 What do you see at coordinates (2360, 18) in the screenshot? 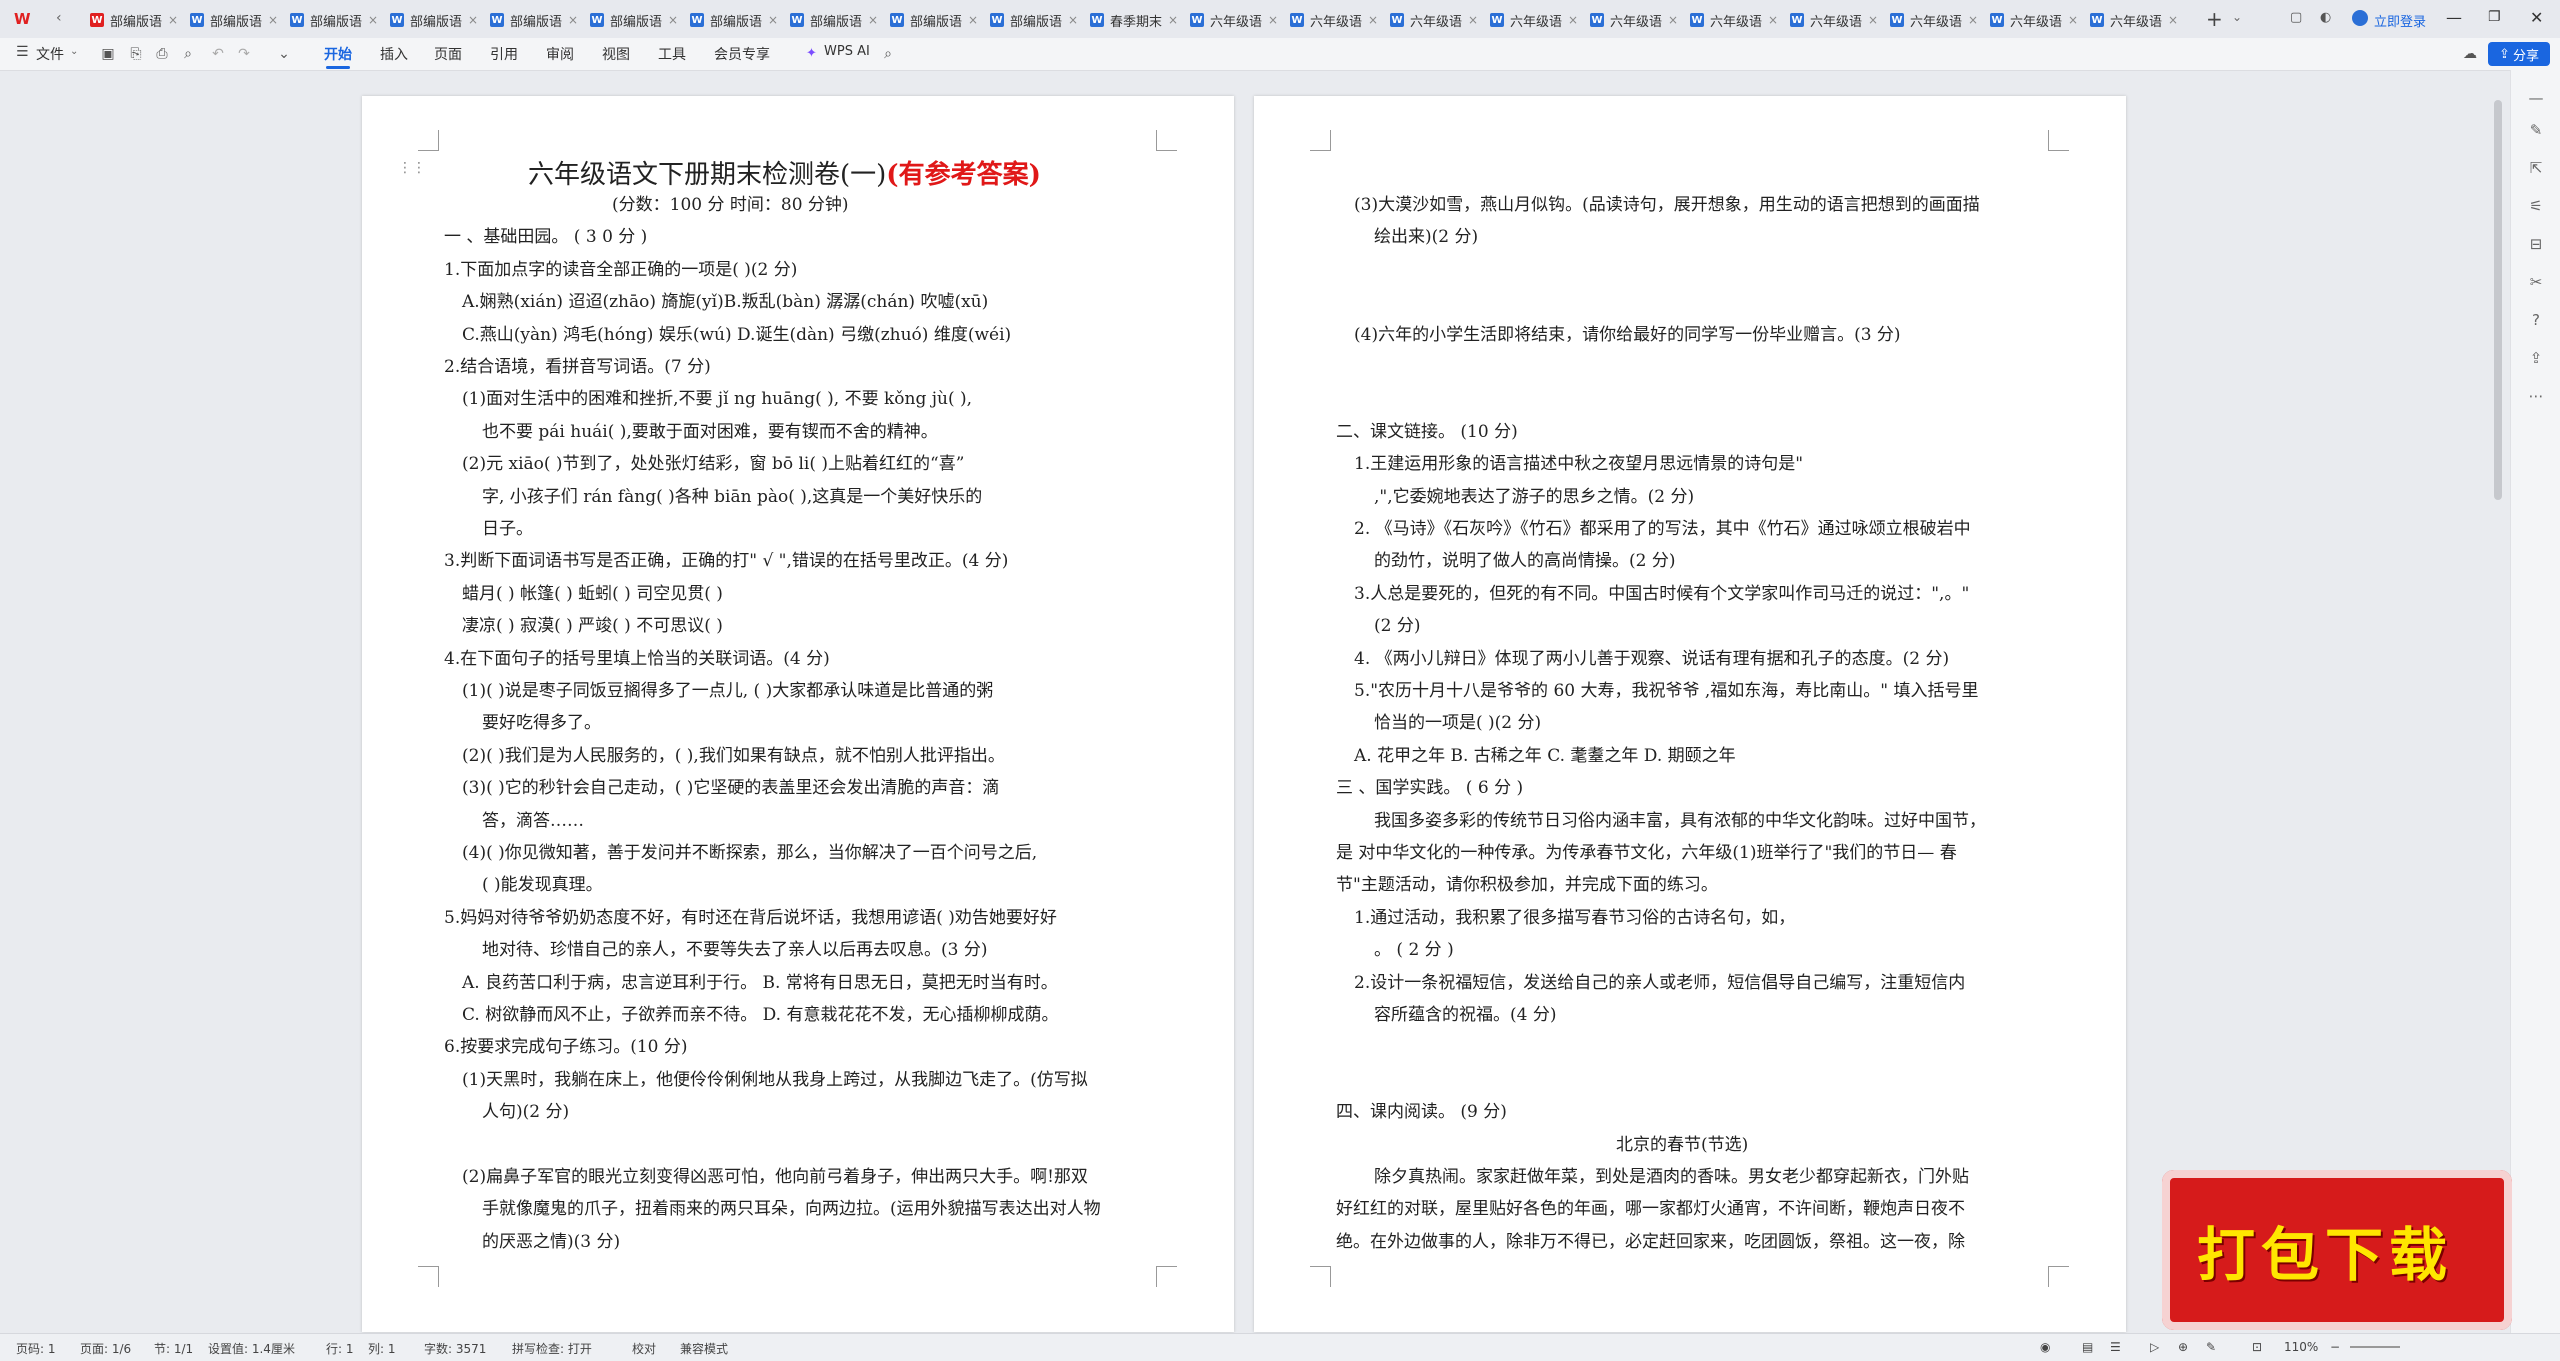
I see `login-avatar-icon` at bounding box center [2360, 18].